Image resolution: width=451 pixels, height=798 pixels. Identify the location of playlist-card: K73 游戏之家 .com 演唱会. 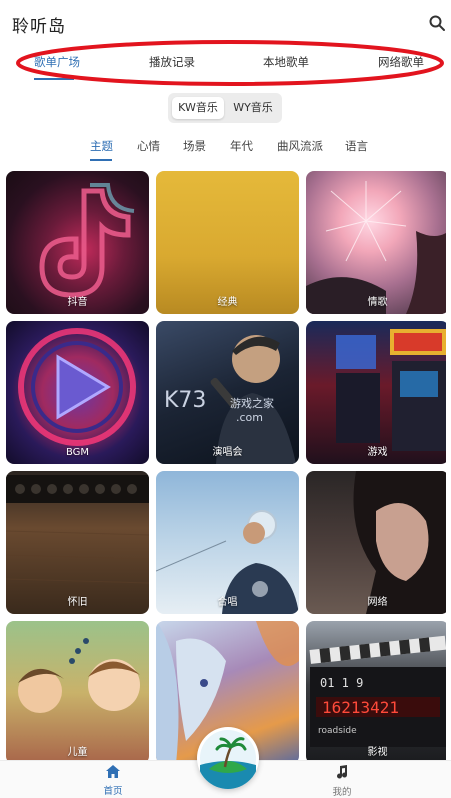
(227, 392).